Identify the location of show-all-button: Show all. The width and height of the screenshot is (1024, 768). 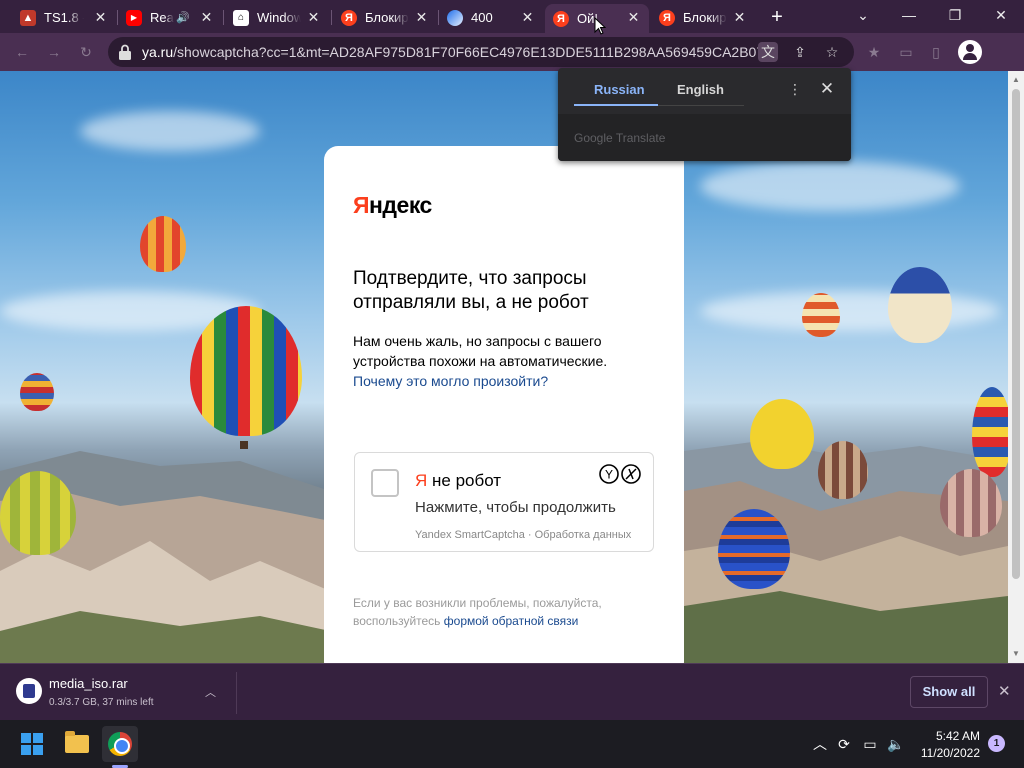
(949, 692).